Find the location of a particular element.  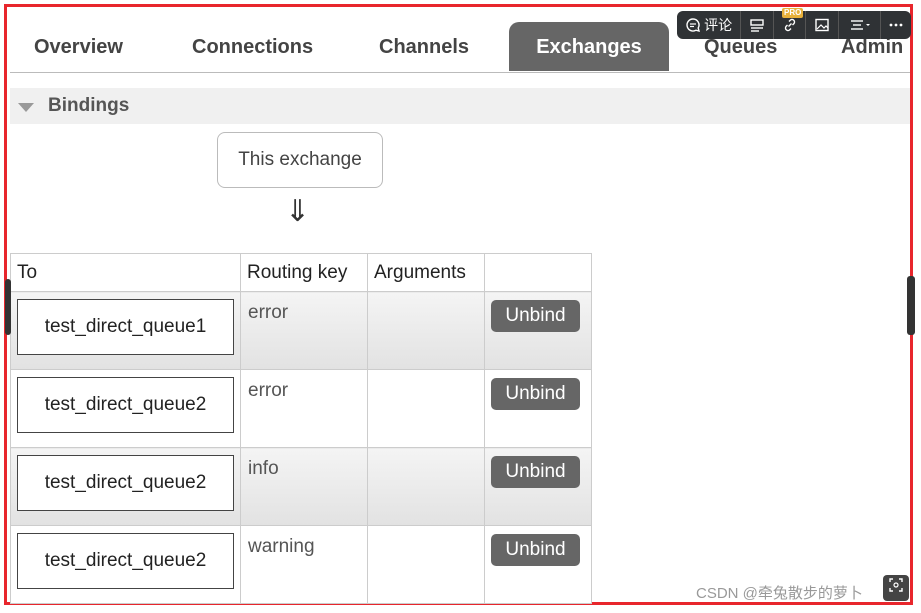

queue-link: test_direct_queue1 is located at coordinates (125, 327).